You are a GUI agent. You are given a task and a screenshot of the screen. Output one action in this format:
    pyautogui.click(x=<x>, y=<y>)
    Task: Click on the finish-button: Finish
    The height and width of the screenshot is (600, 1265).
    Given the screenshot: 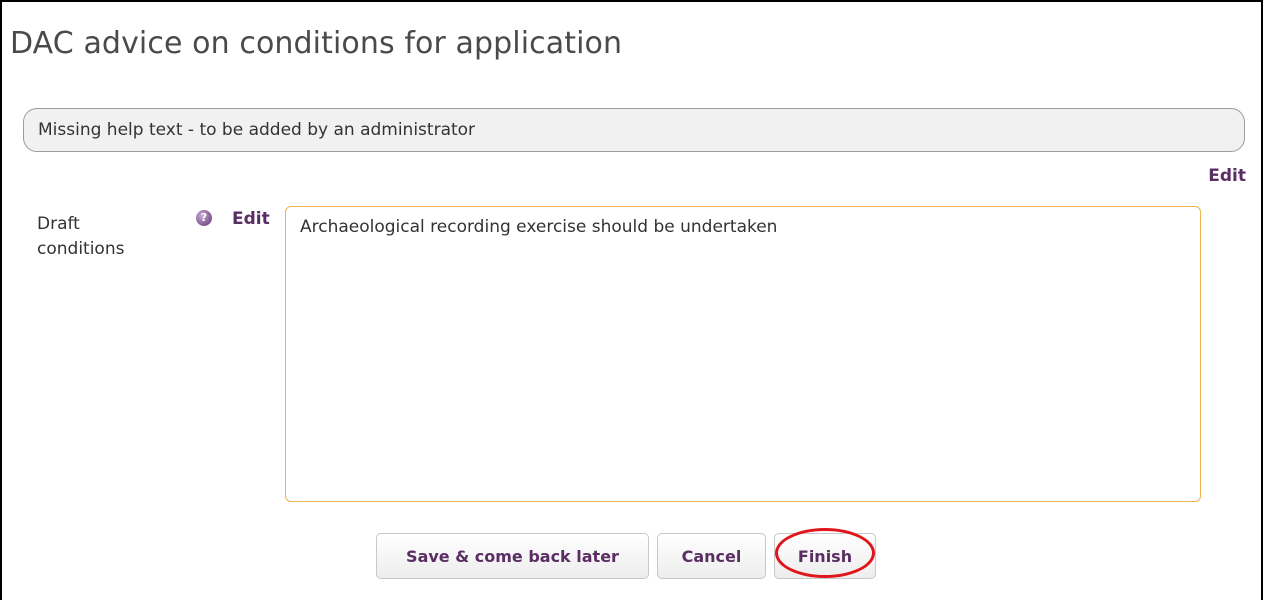 What is the action you would take?
    pyautogui.click(x=825, y=556)
    